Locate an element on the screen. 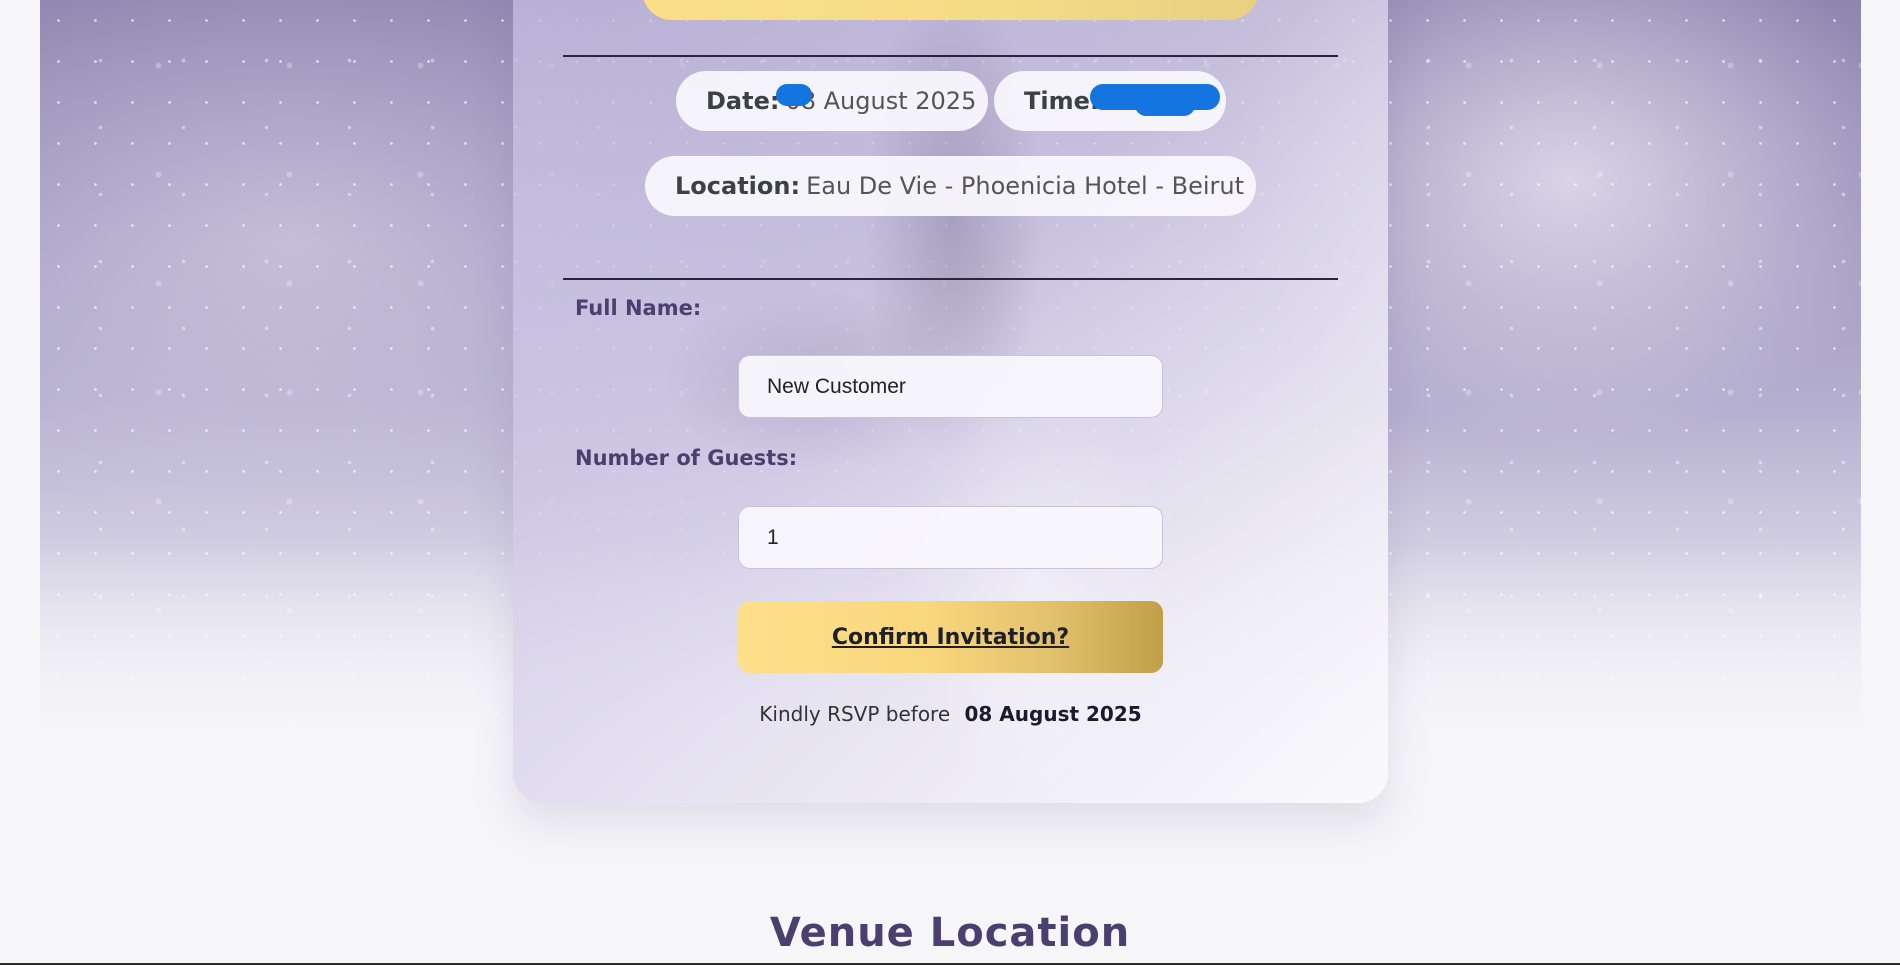 The height and width of the screenshot is (965, 1900). venue-location-heading: Venue Location is located at coordinates (950, 933).